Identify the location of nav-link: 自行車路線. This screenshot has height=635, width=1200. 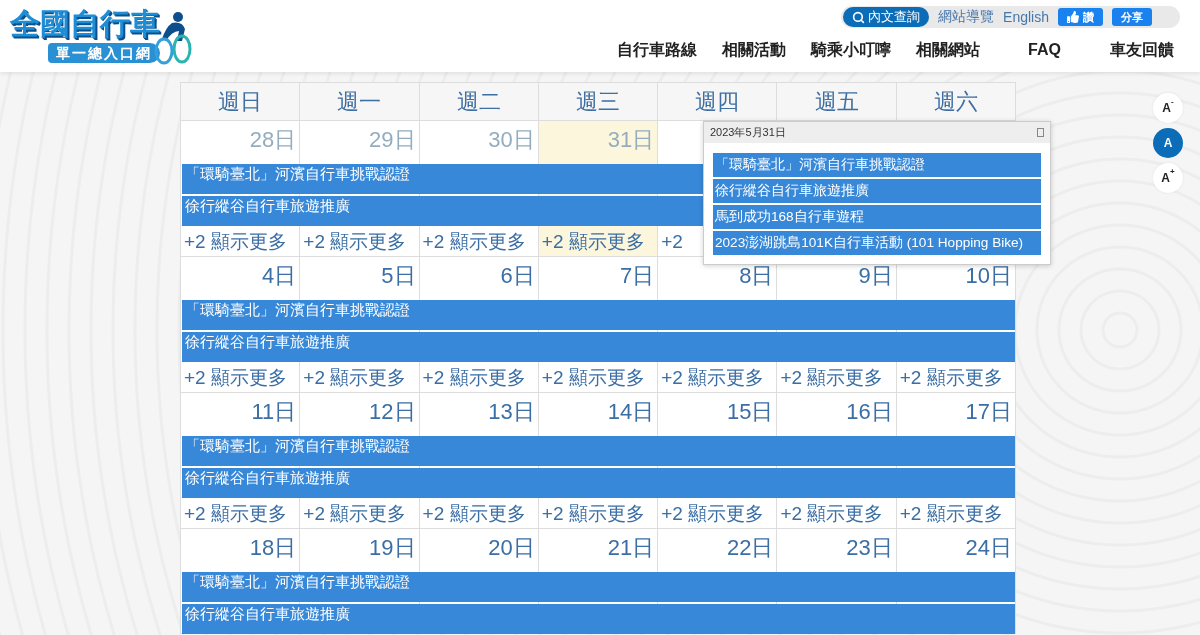
(656, 50).